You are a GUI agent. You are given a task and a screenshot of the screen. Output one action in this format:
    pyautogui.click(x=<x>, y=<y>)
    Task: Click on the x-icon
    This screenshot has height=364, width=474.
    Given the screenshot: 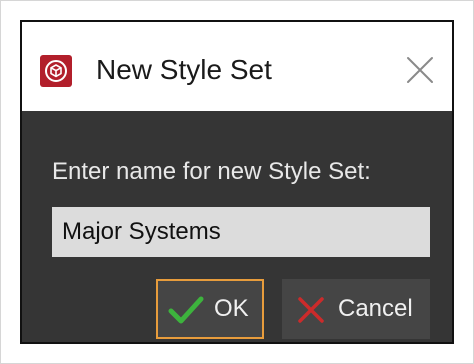 What is the action you would take?
    pyautogui.click(x=311, y=310)
    